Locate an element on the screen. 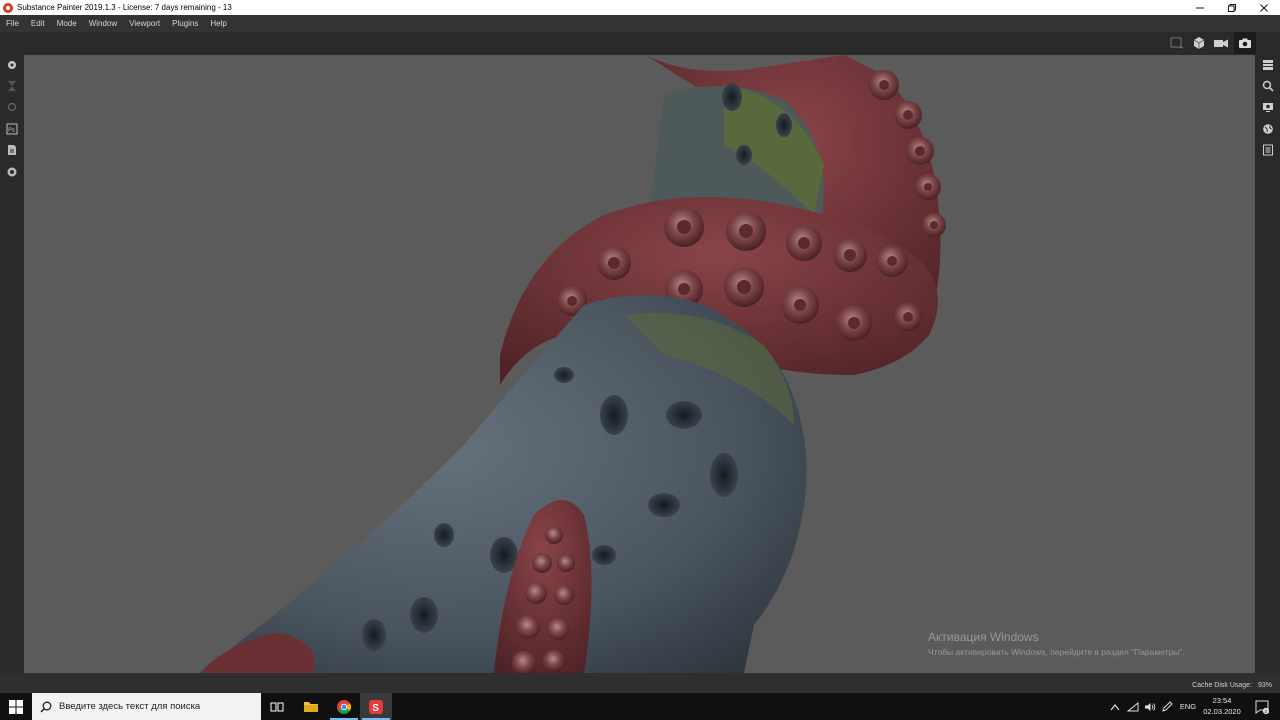  photoshop-icon: Ps is located at coordinates (12, 129).